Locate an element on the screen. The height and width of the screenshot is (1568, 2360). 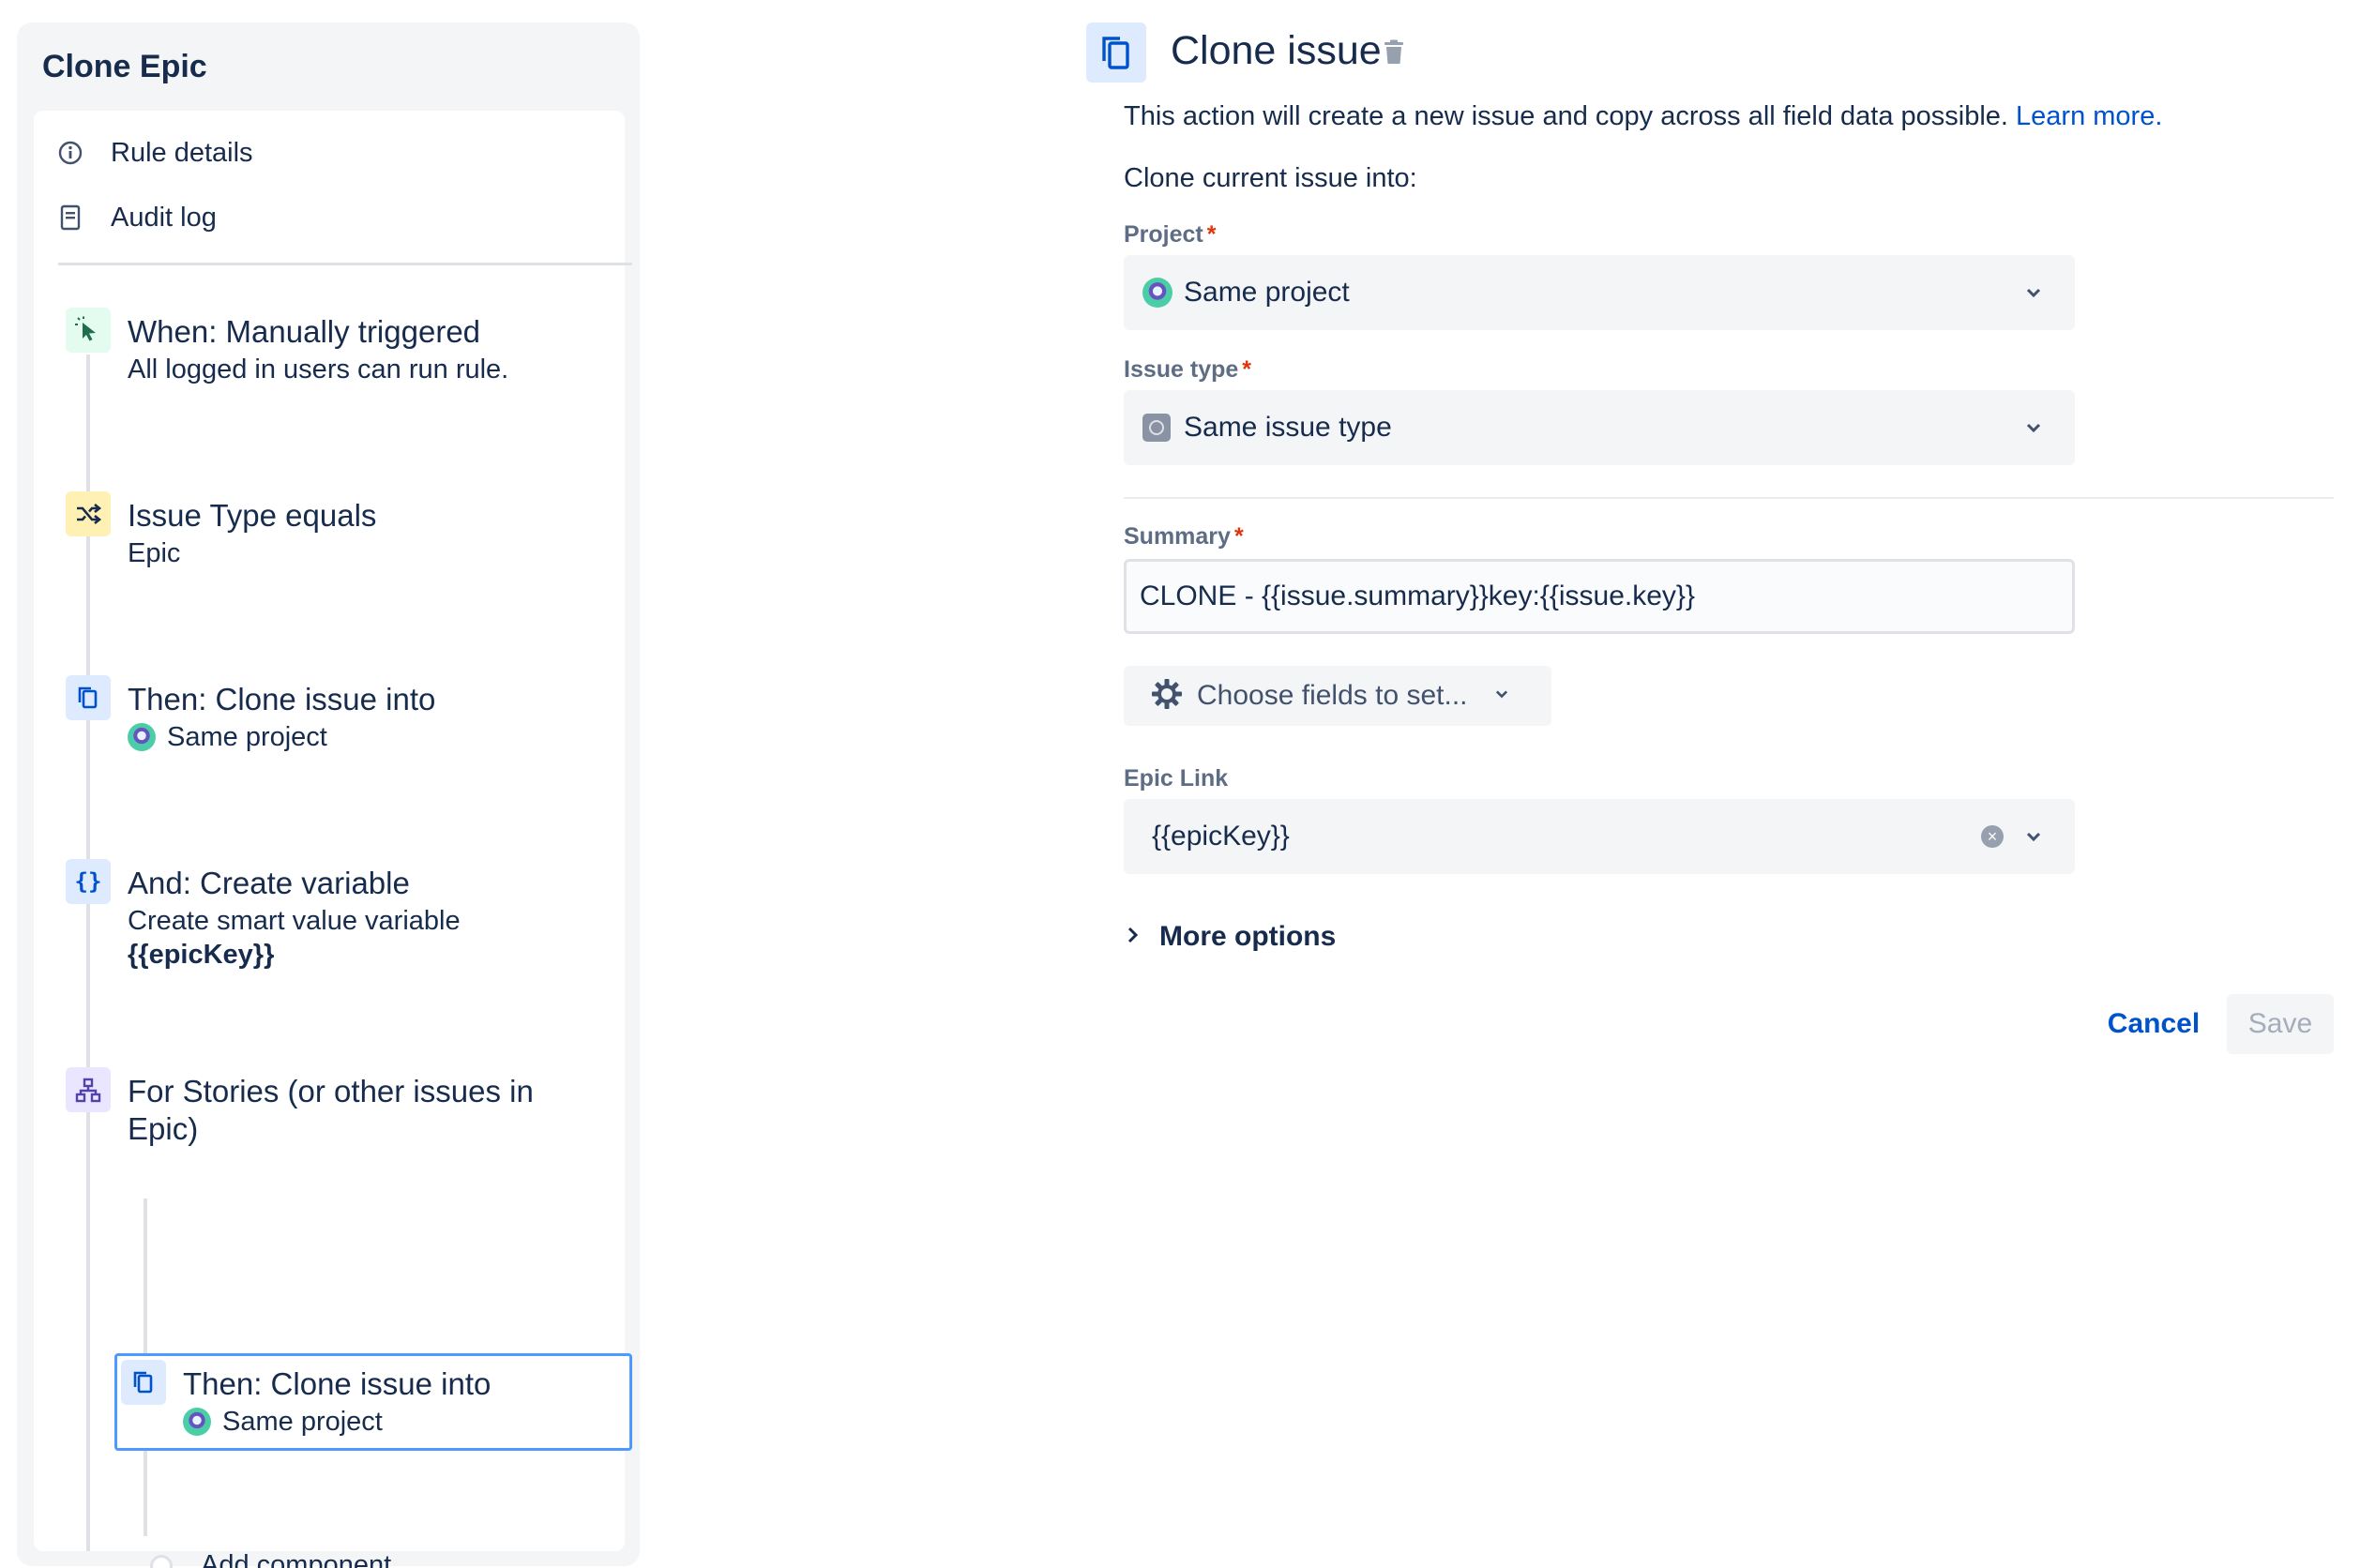
config-title: Clone issue is located at coordinates (1276, 50).